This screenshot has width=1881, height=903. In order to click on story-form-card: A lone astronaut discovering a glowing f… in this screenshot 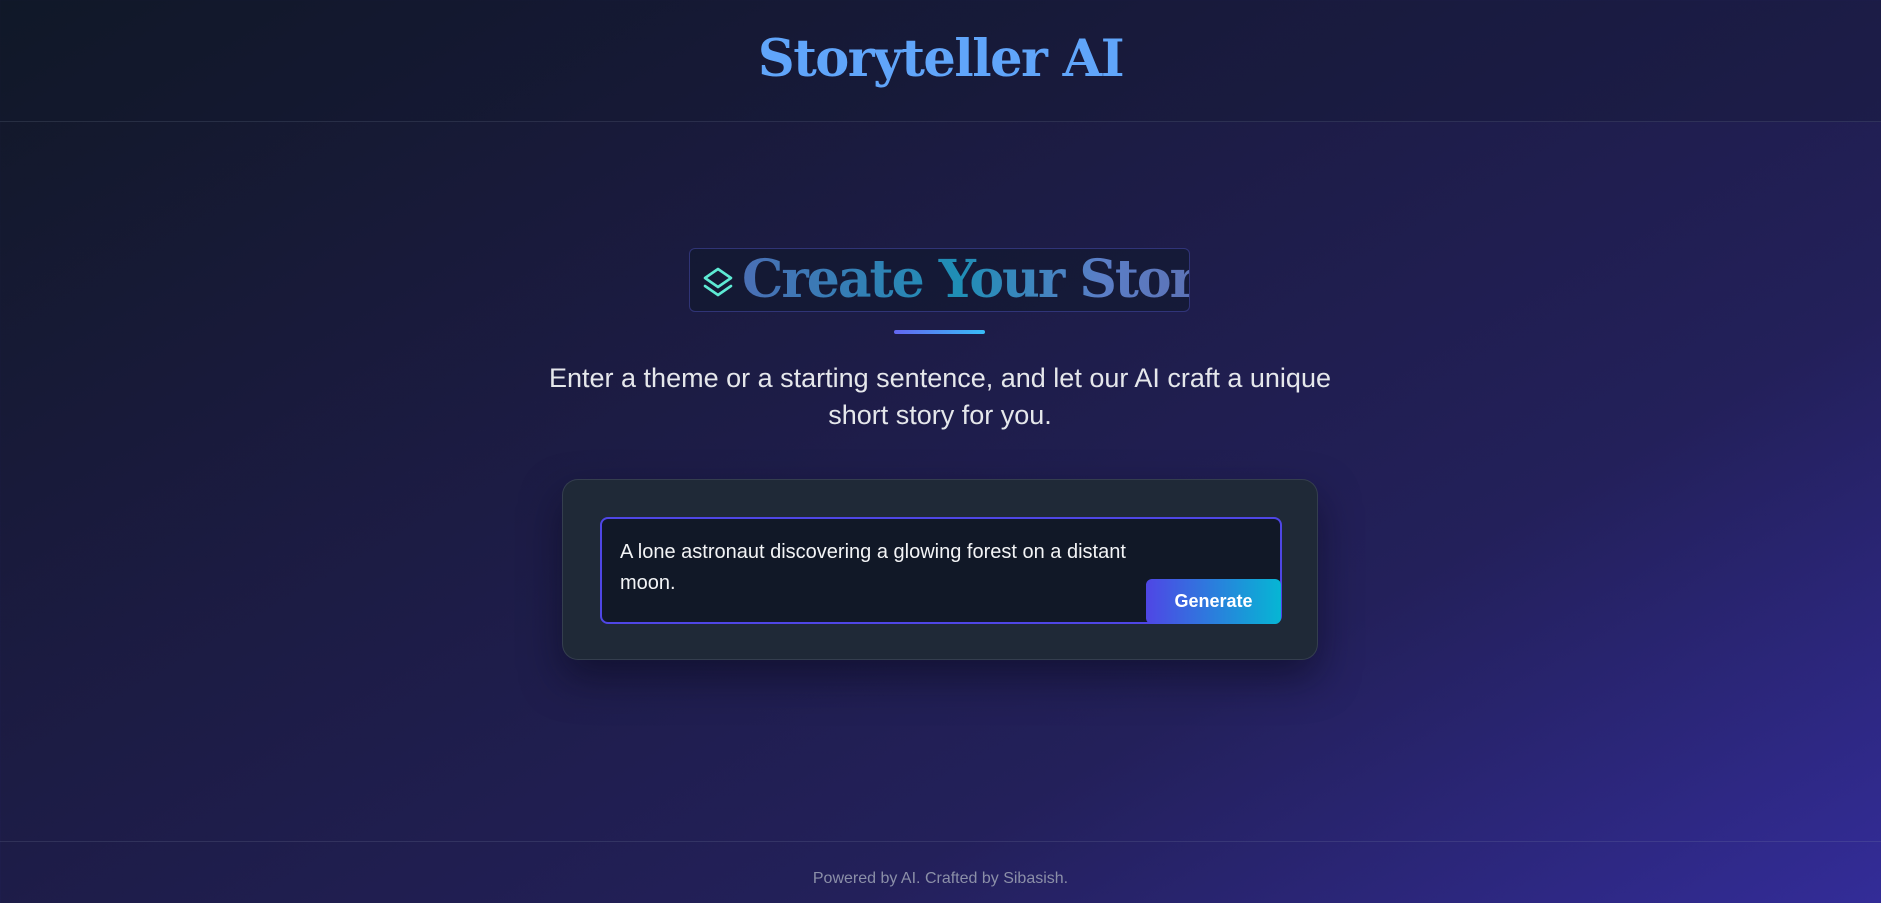, I will do `click(940, 569)`.